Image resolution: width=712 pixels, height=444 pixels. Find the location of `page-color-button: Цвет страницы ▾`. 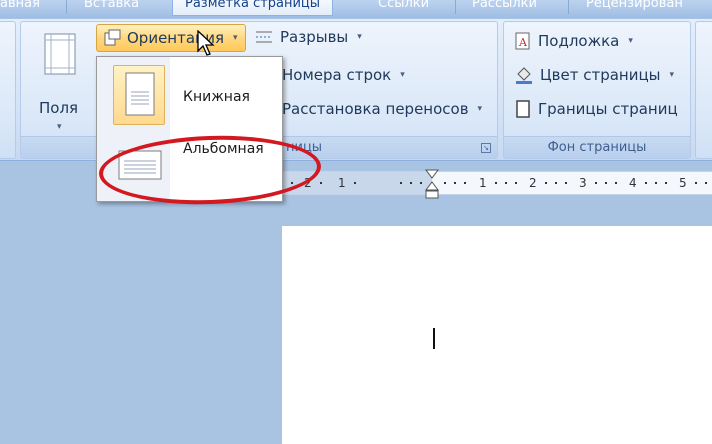

page-color-button: Цвет страницы ▾ is located at coordinates (594, 75).